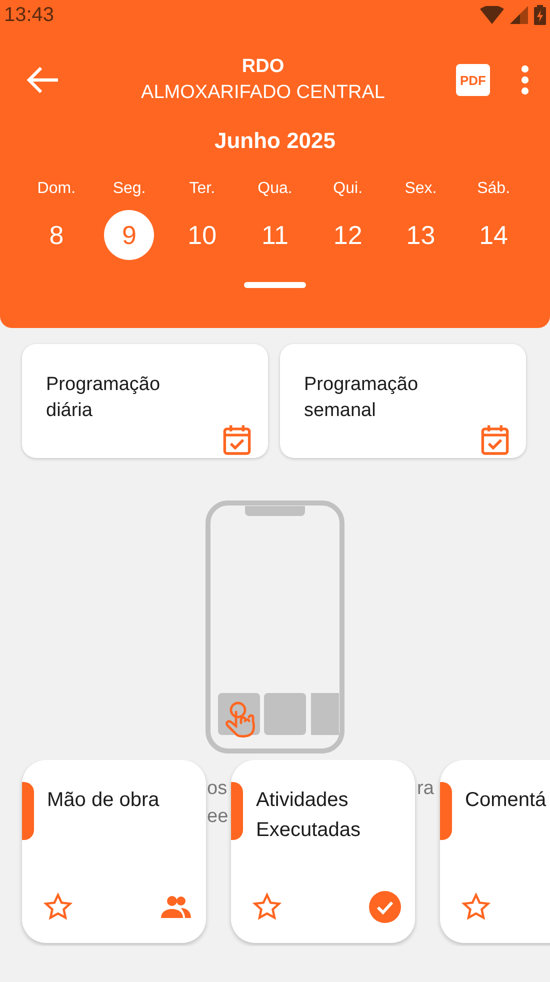  What do you see at coordinates (421, 235) in the screenshot?
I see `day-button: 13` at bounding box center [421, 235].